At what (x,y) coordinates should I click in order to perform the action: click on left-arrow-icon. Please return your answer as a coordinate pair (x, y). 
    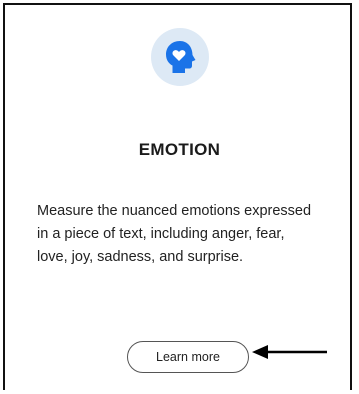
    Looking at the image, I should click on (289, 352).